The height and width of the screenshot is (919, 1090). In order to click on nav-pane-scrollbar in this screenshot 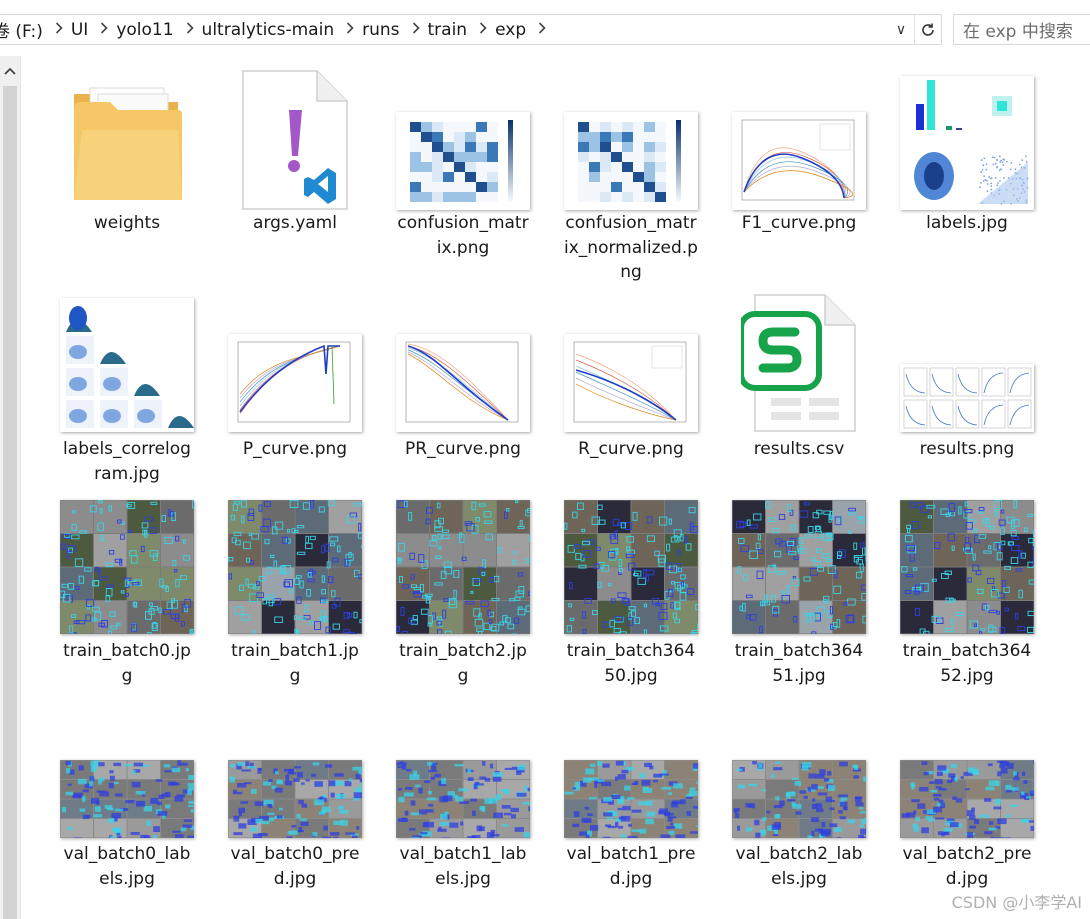, I will do `click(10, 487)`.